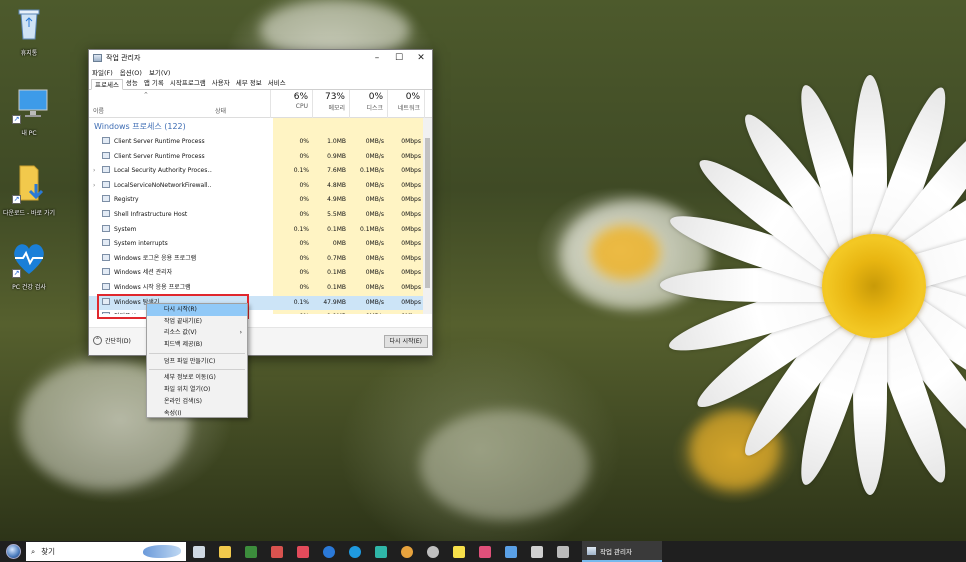  Describe the element at coordinates (406, 104) in the screenshot. I see `column-header-network: 0% 네트워크` at that location.